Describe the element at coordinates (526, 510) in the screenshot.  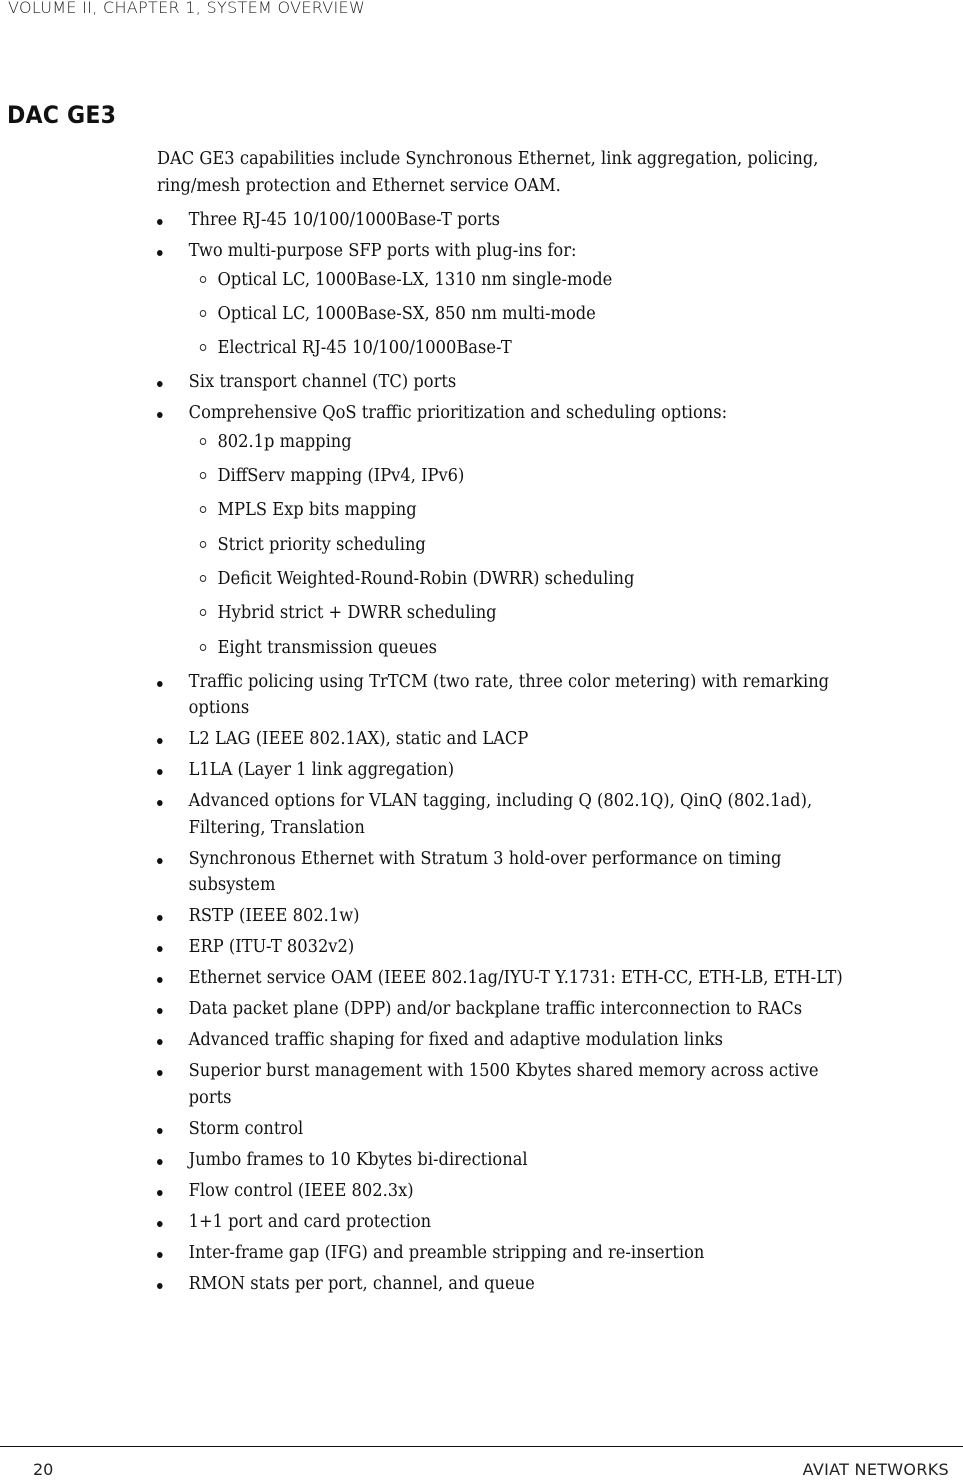
I see `sub-feature-item: MPLS Exp bits mapping` at that location.